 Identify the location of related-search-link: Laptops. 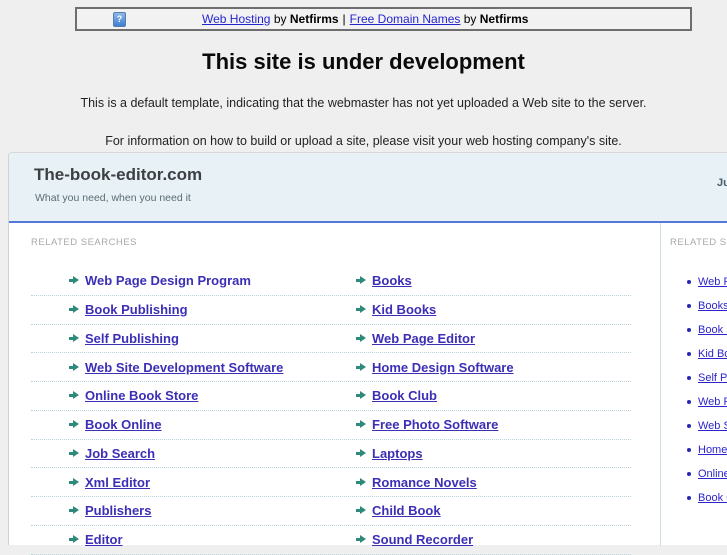
(397, 453).